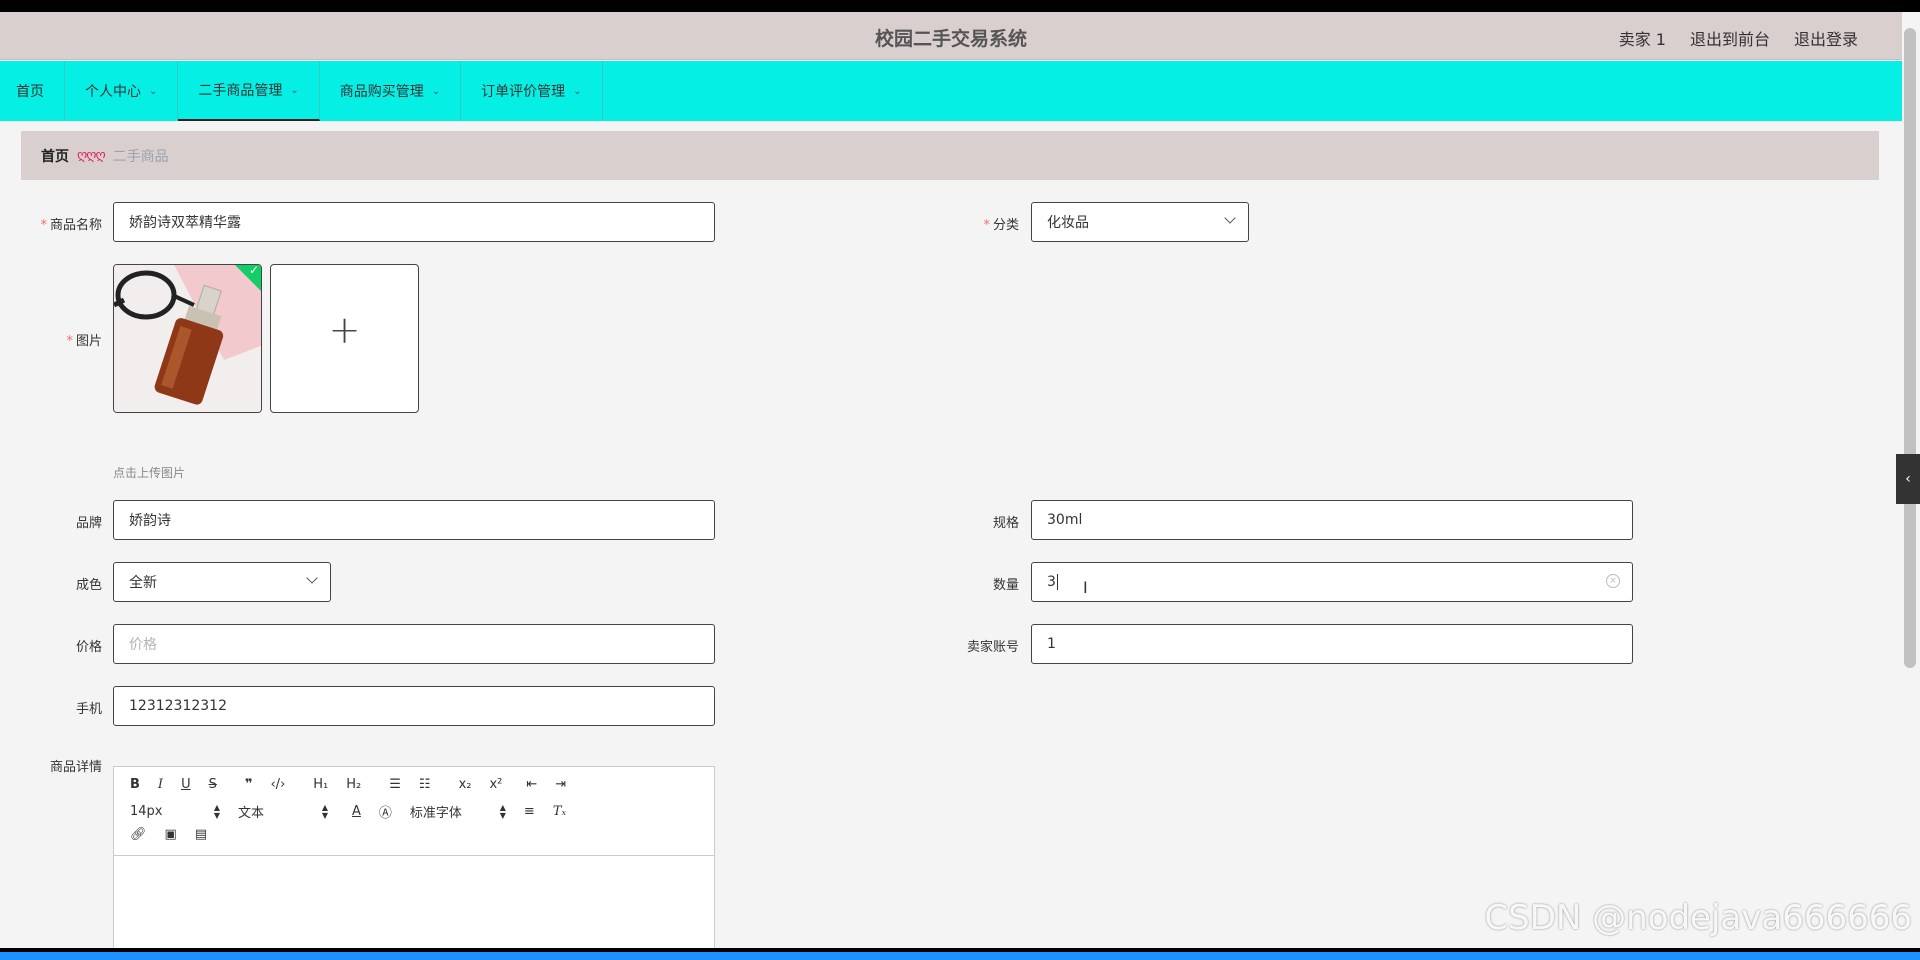  I want to click on bold-icon: B, so click(135, 784).